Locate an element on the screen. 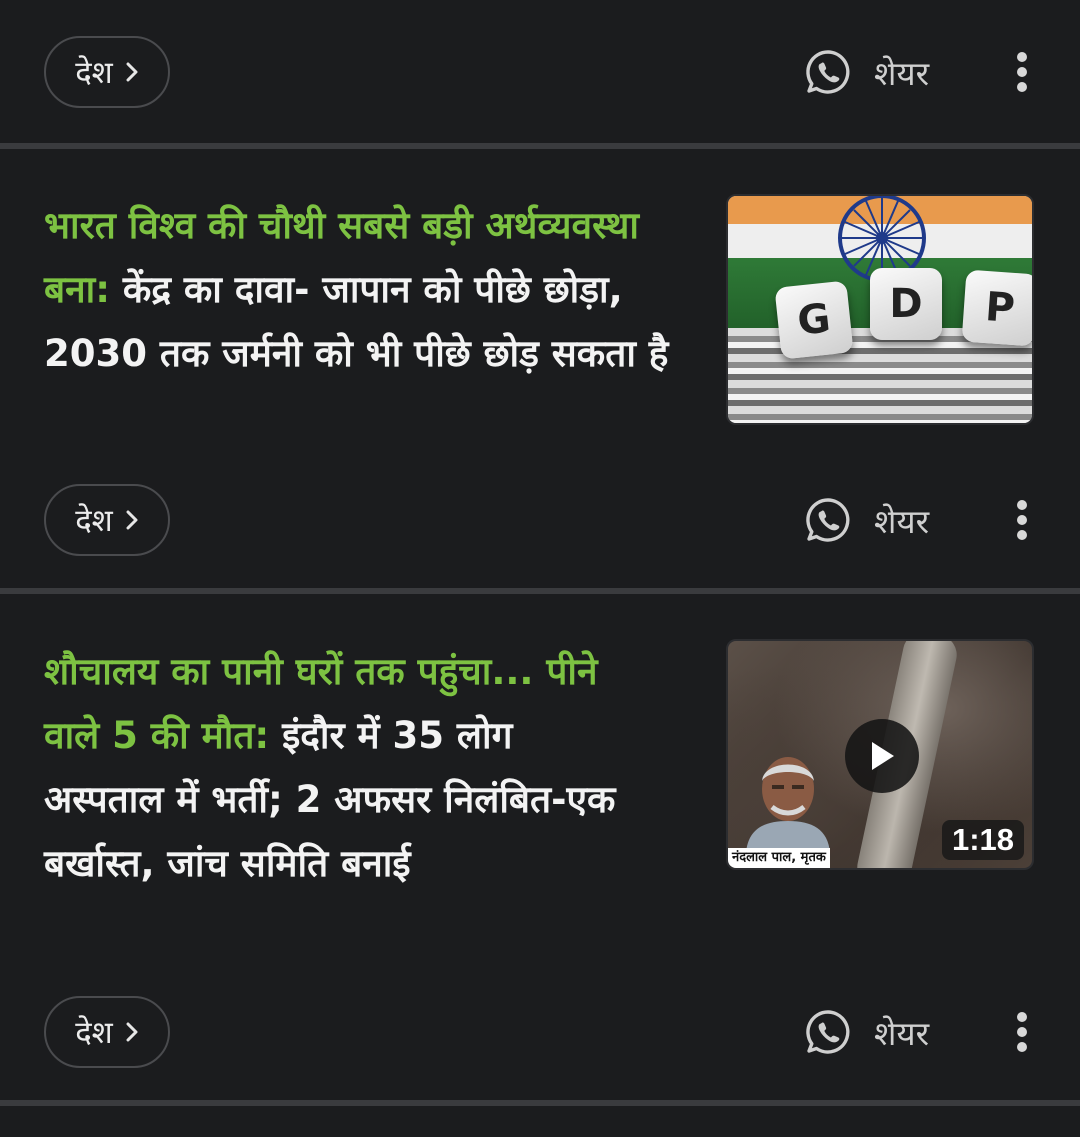 The image size is (1080, 1137). play-button is located at coordinates (882, 756).